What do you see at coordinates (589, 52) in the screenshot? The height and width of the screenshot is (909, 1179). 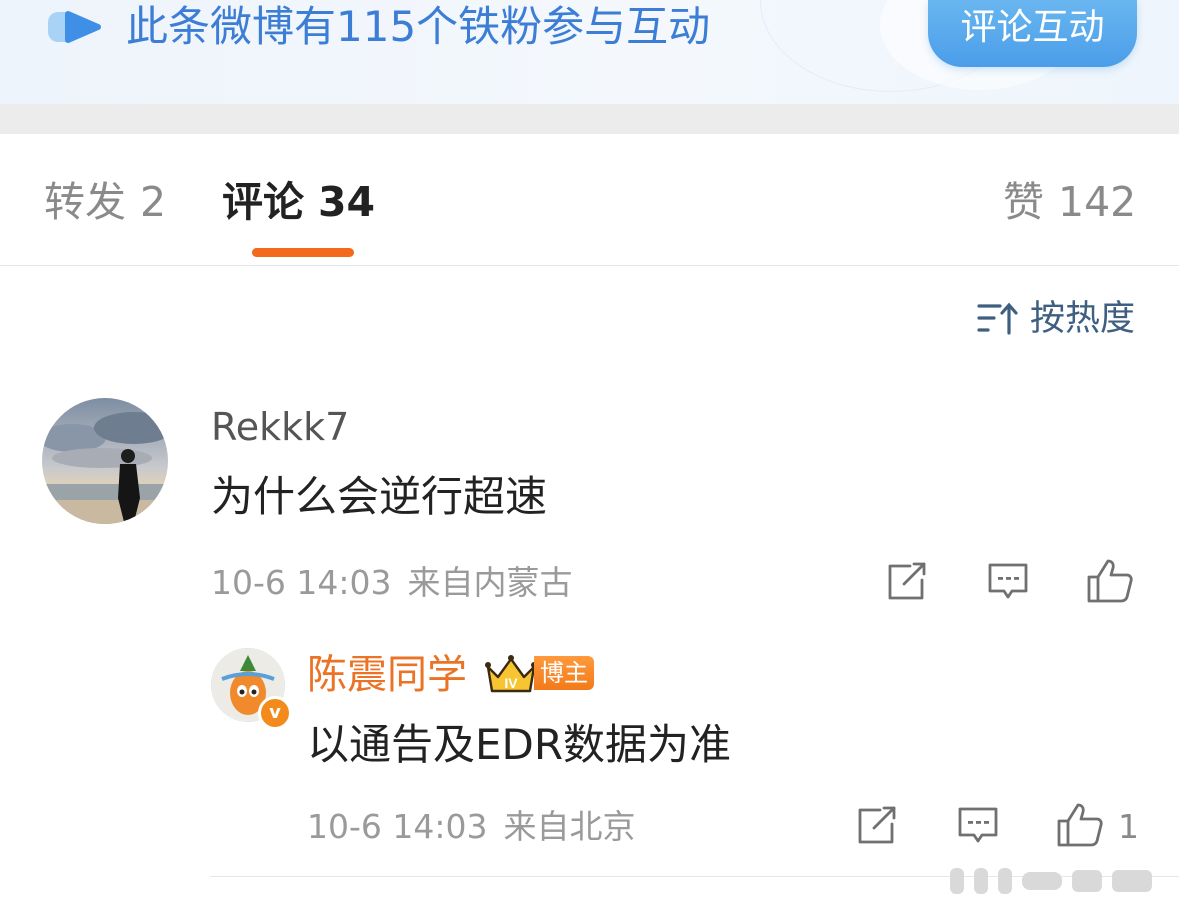 I see `fan-interaction-banner: 此条微博有115个铁粉参与互动 评论互动` at bounding box center [589, 52].